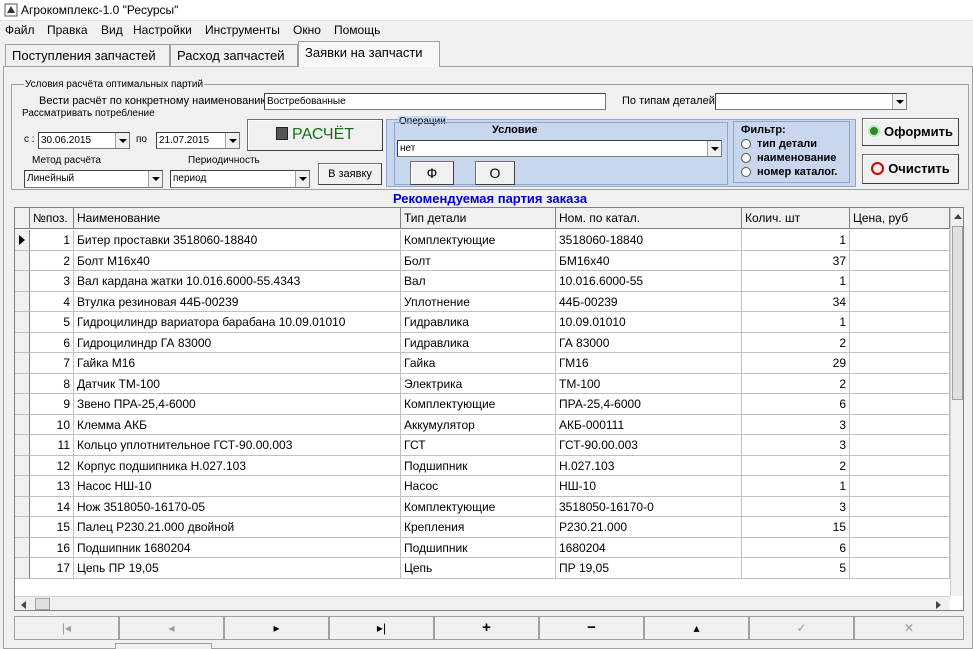 The width and height of the screenshot is (973, 649). I want to click on cell-pos: 7, so click(52, 363).